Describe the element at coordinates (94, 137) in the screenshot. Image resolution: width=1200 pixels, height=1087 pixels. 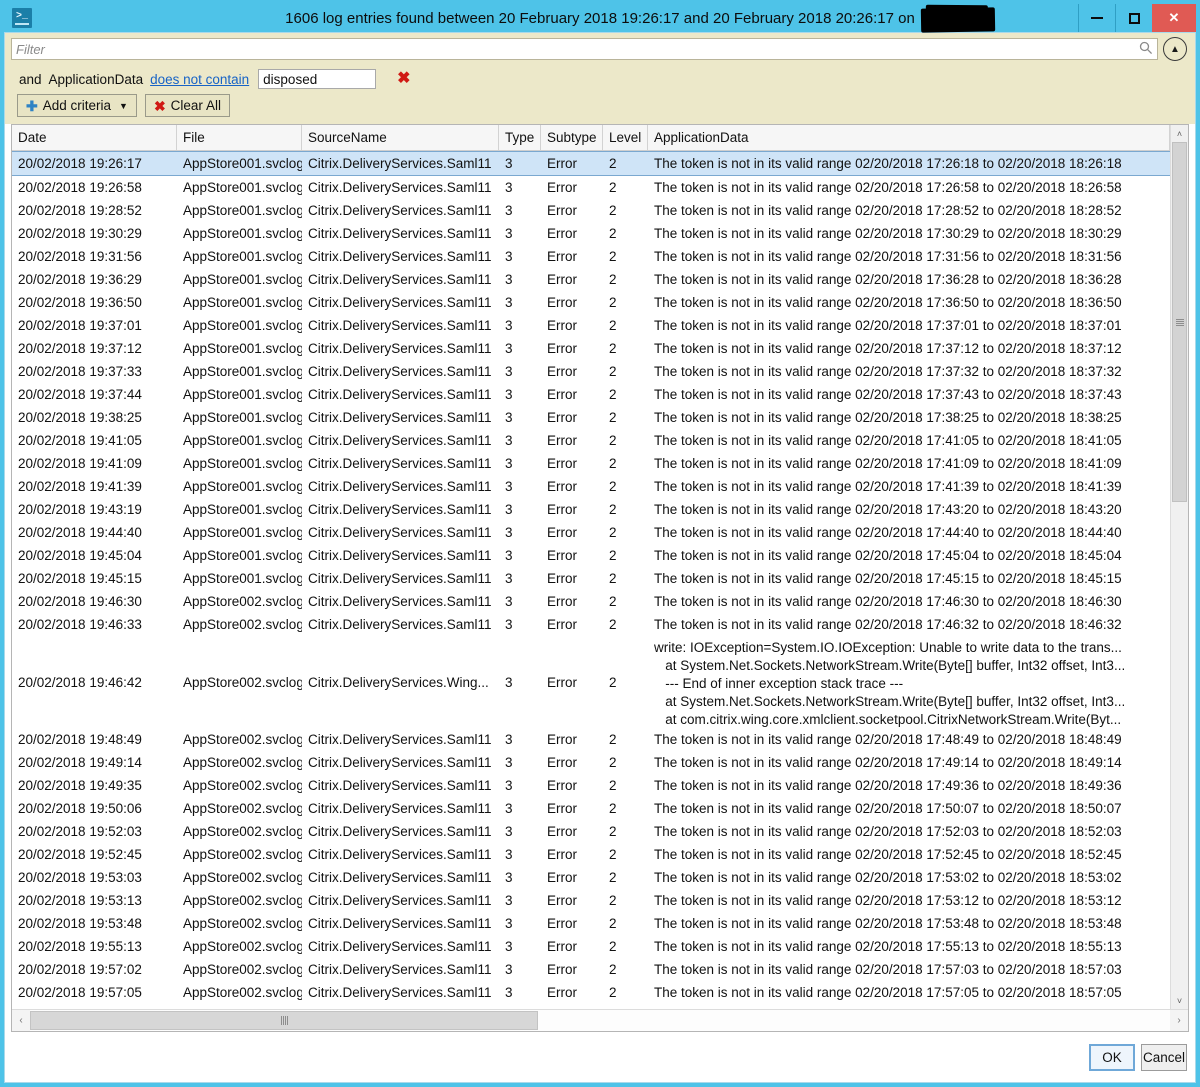
I see `column-header-date: Date` at that location.